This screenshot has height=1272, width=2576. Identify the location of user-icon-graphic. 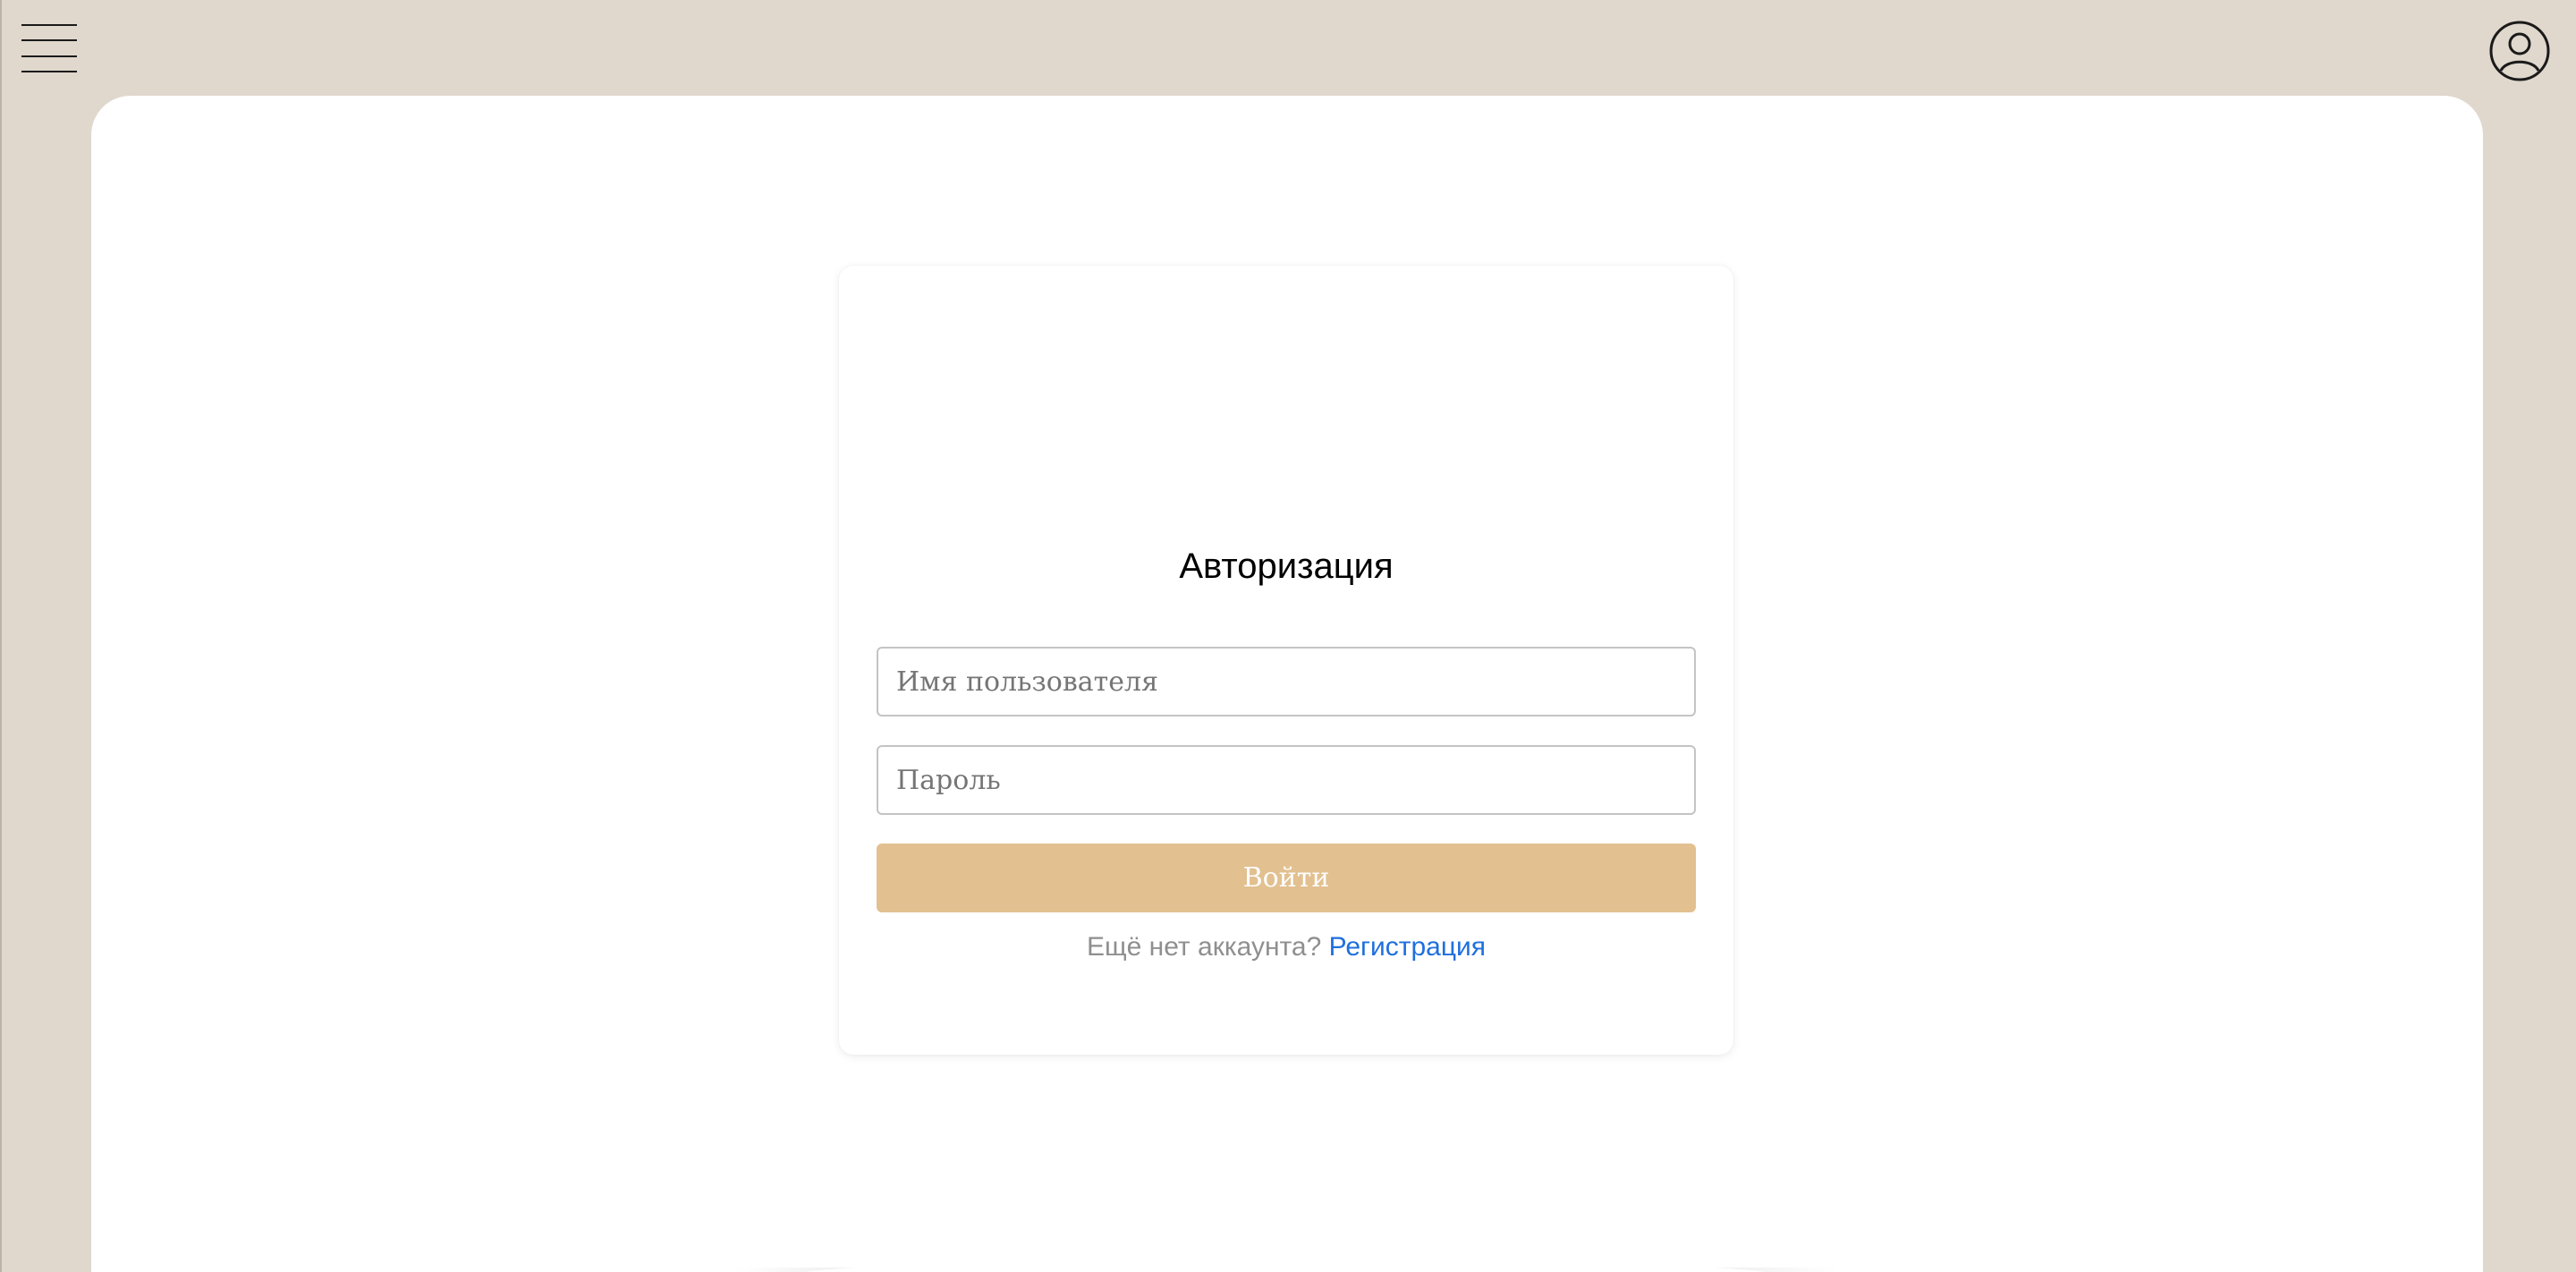
(2519, 51).